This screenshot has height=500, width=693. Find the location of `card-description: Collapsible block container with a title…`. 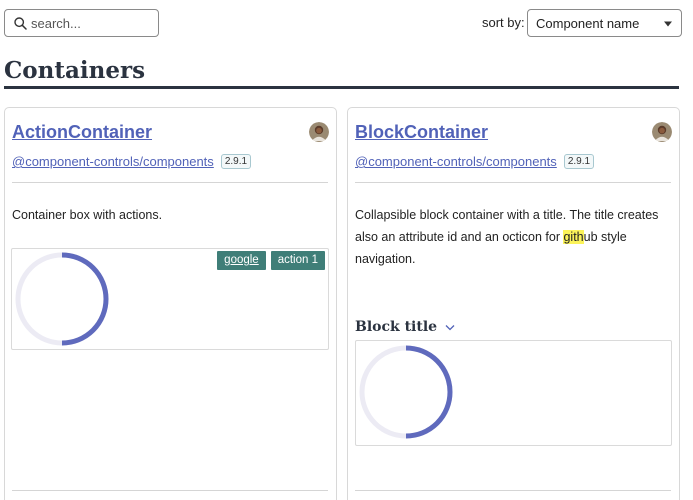

card-description: Collapsible block container with a title… is located at coordinates (513, 237).